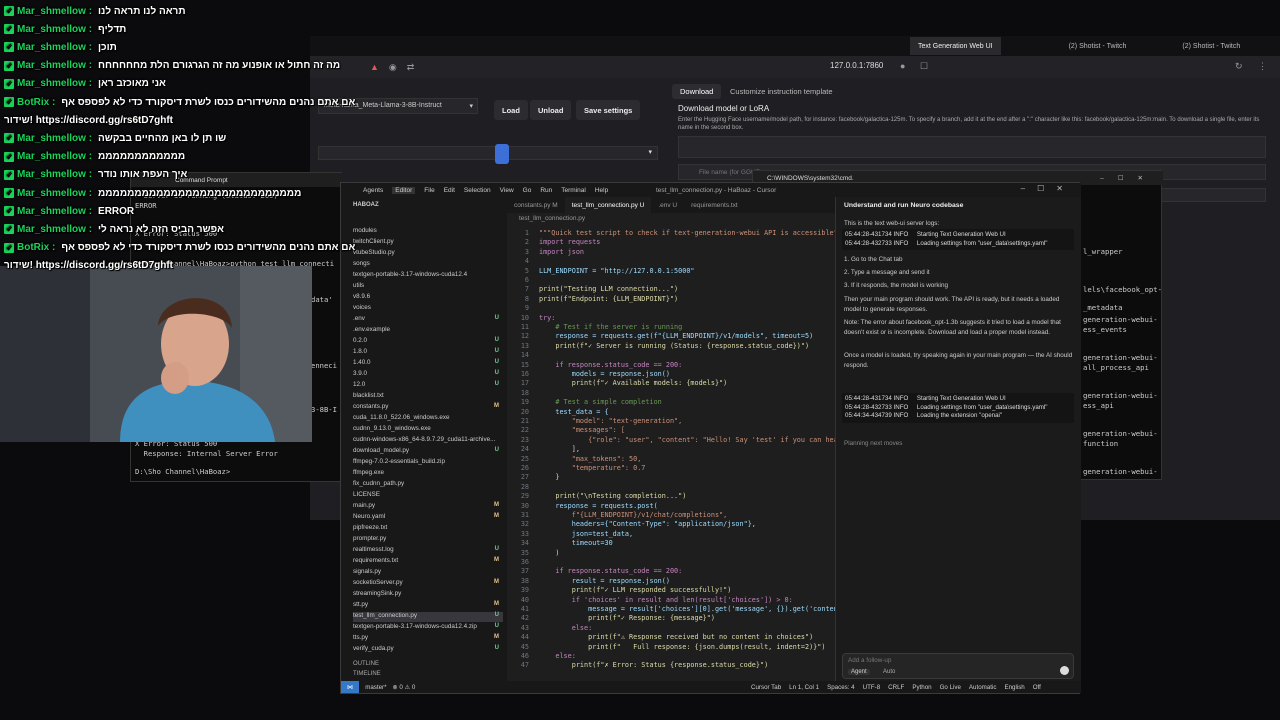 The image size is (1280, 720). Describe the element at coordinates (804, 687) in the screenshot. I see `status-item: Ln 1, Col 1` at that location.